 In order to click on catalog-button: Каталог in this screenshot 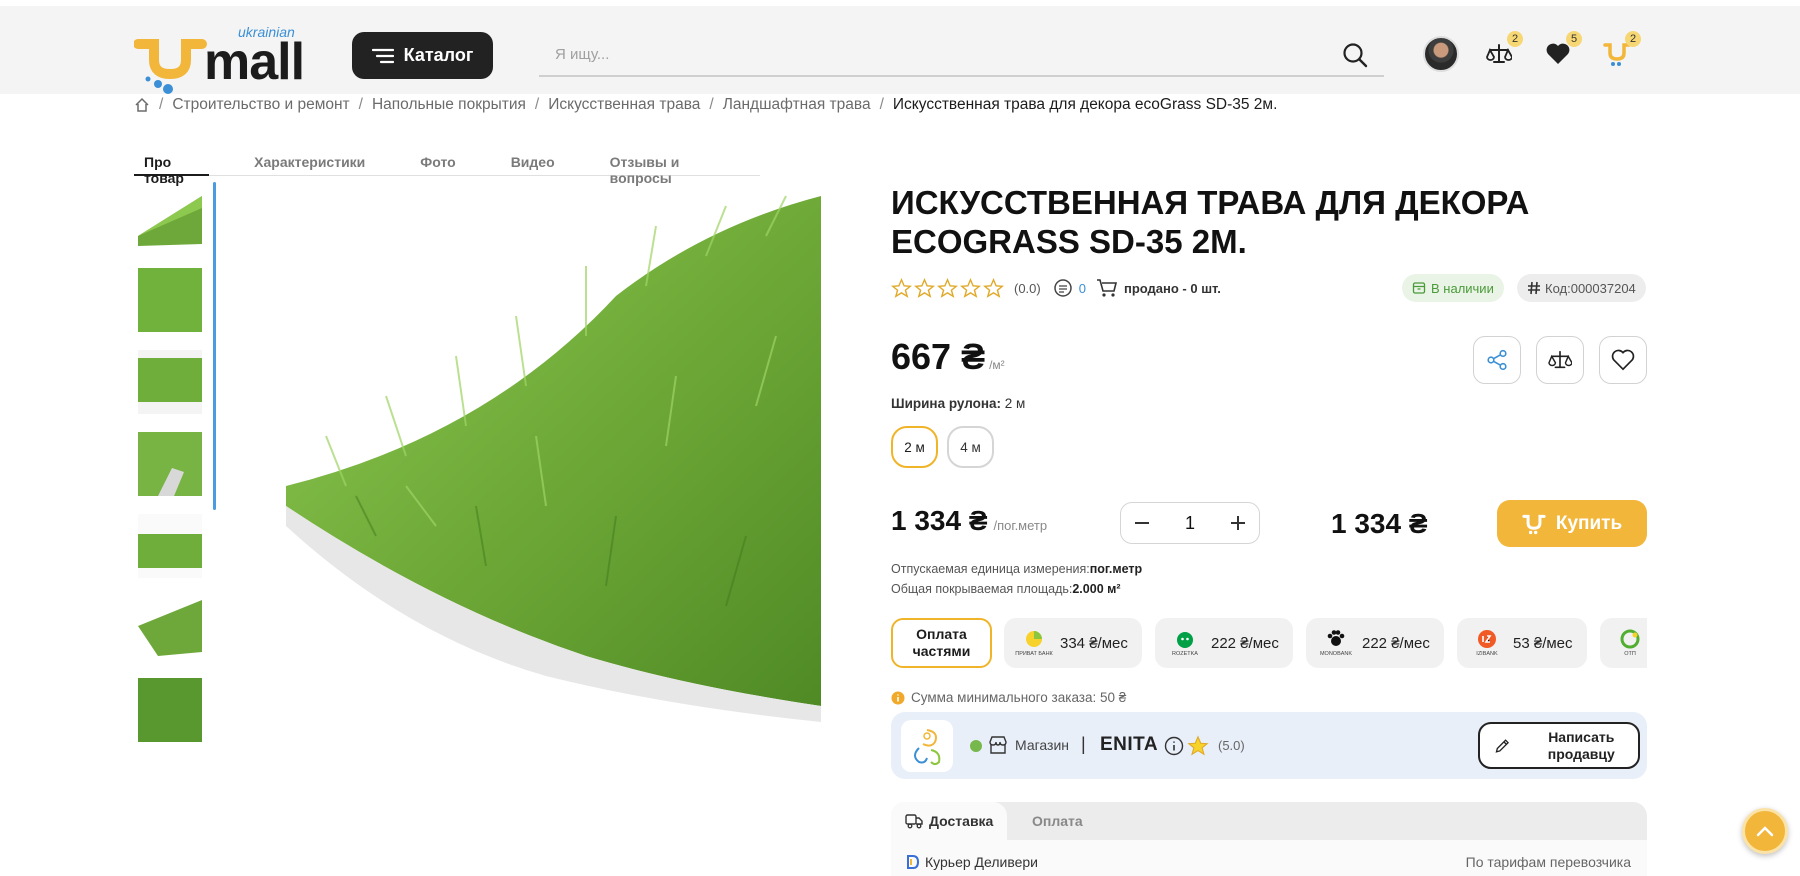, I will do `click(422, 55)`.